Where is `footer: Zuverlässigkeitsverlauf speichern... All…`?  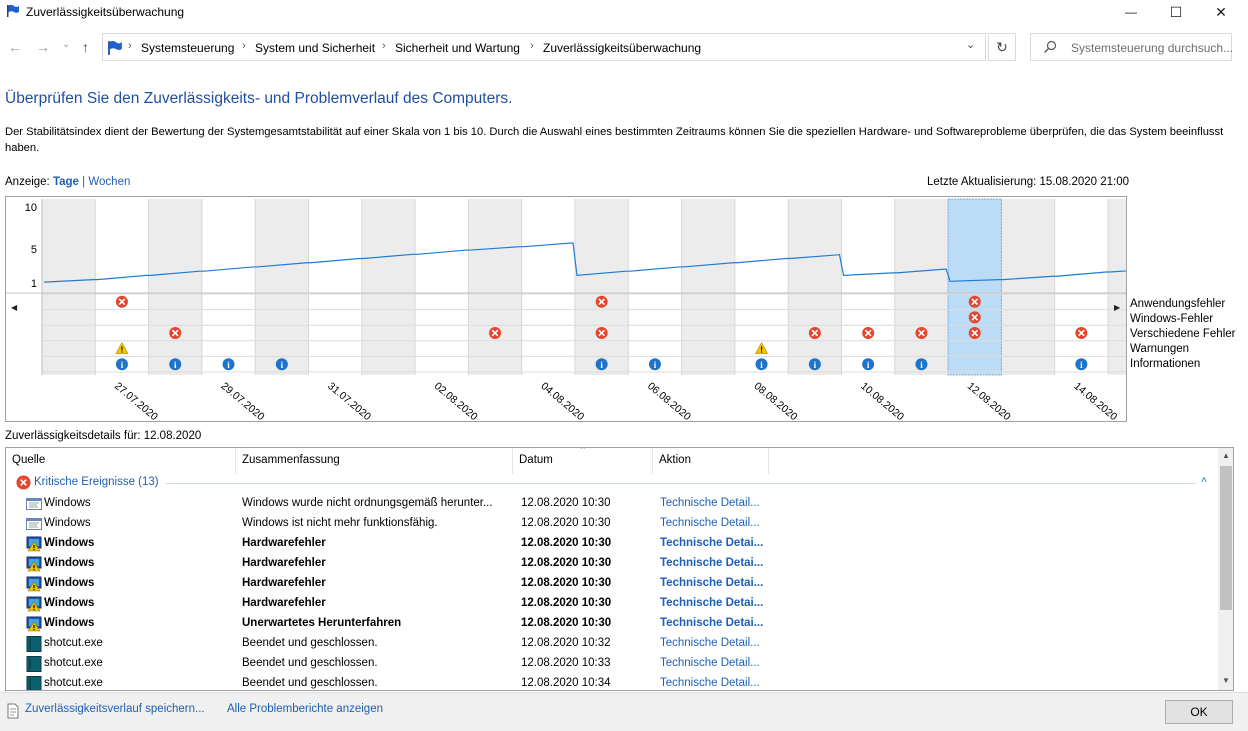 footer: Zuverlässigkeitsverlauf speichern... All… is located at coordinates (624, 711).